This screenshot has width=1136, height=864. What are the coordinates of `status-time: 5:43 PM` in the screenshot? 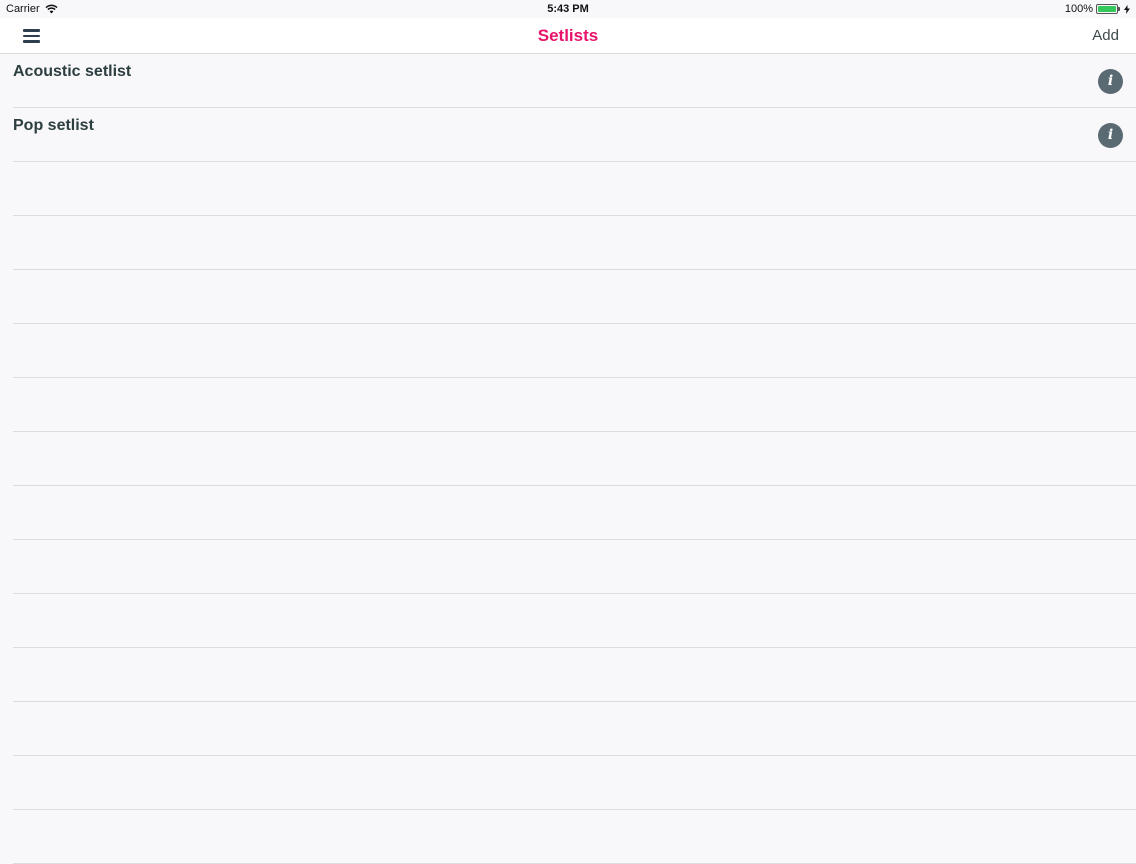 It's located at (568, 9).